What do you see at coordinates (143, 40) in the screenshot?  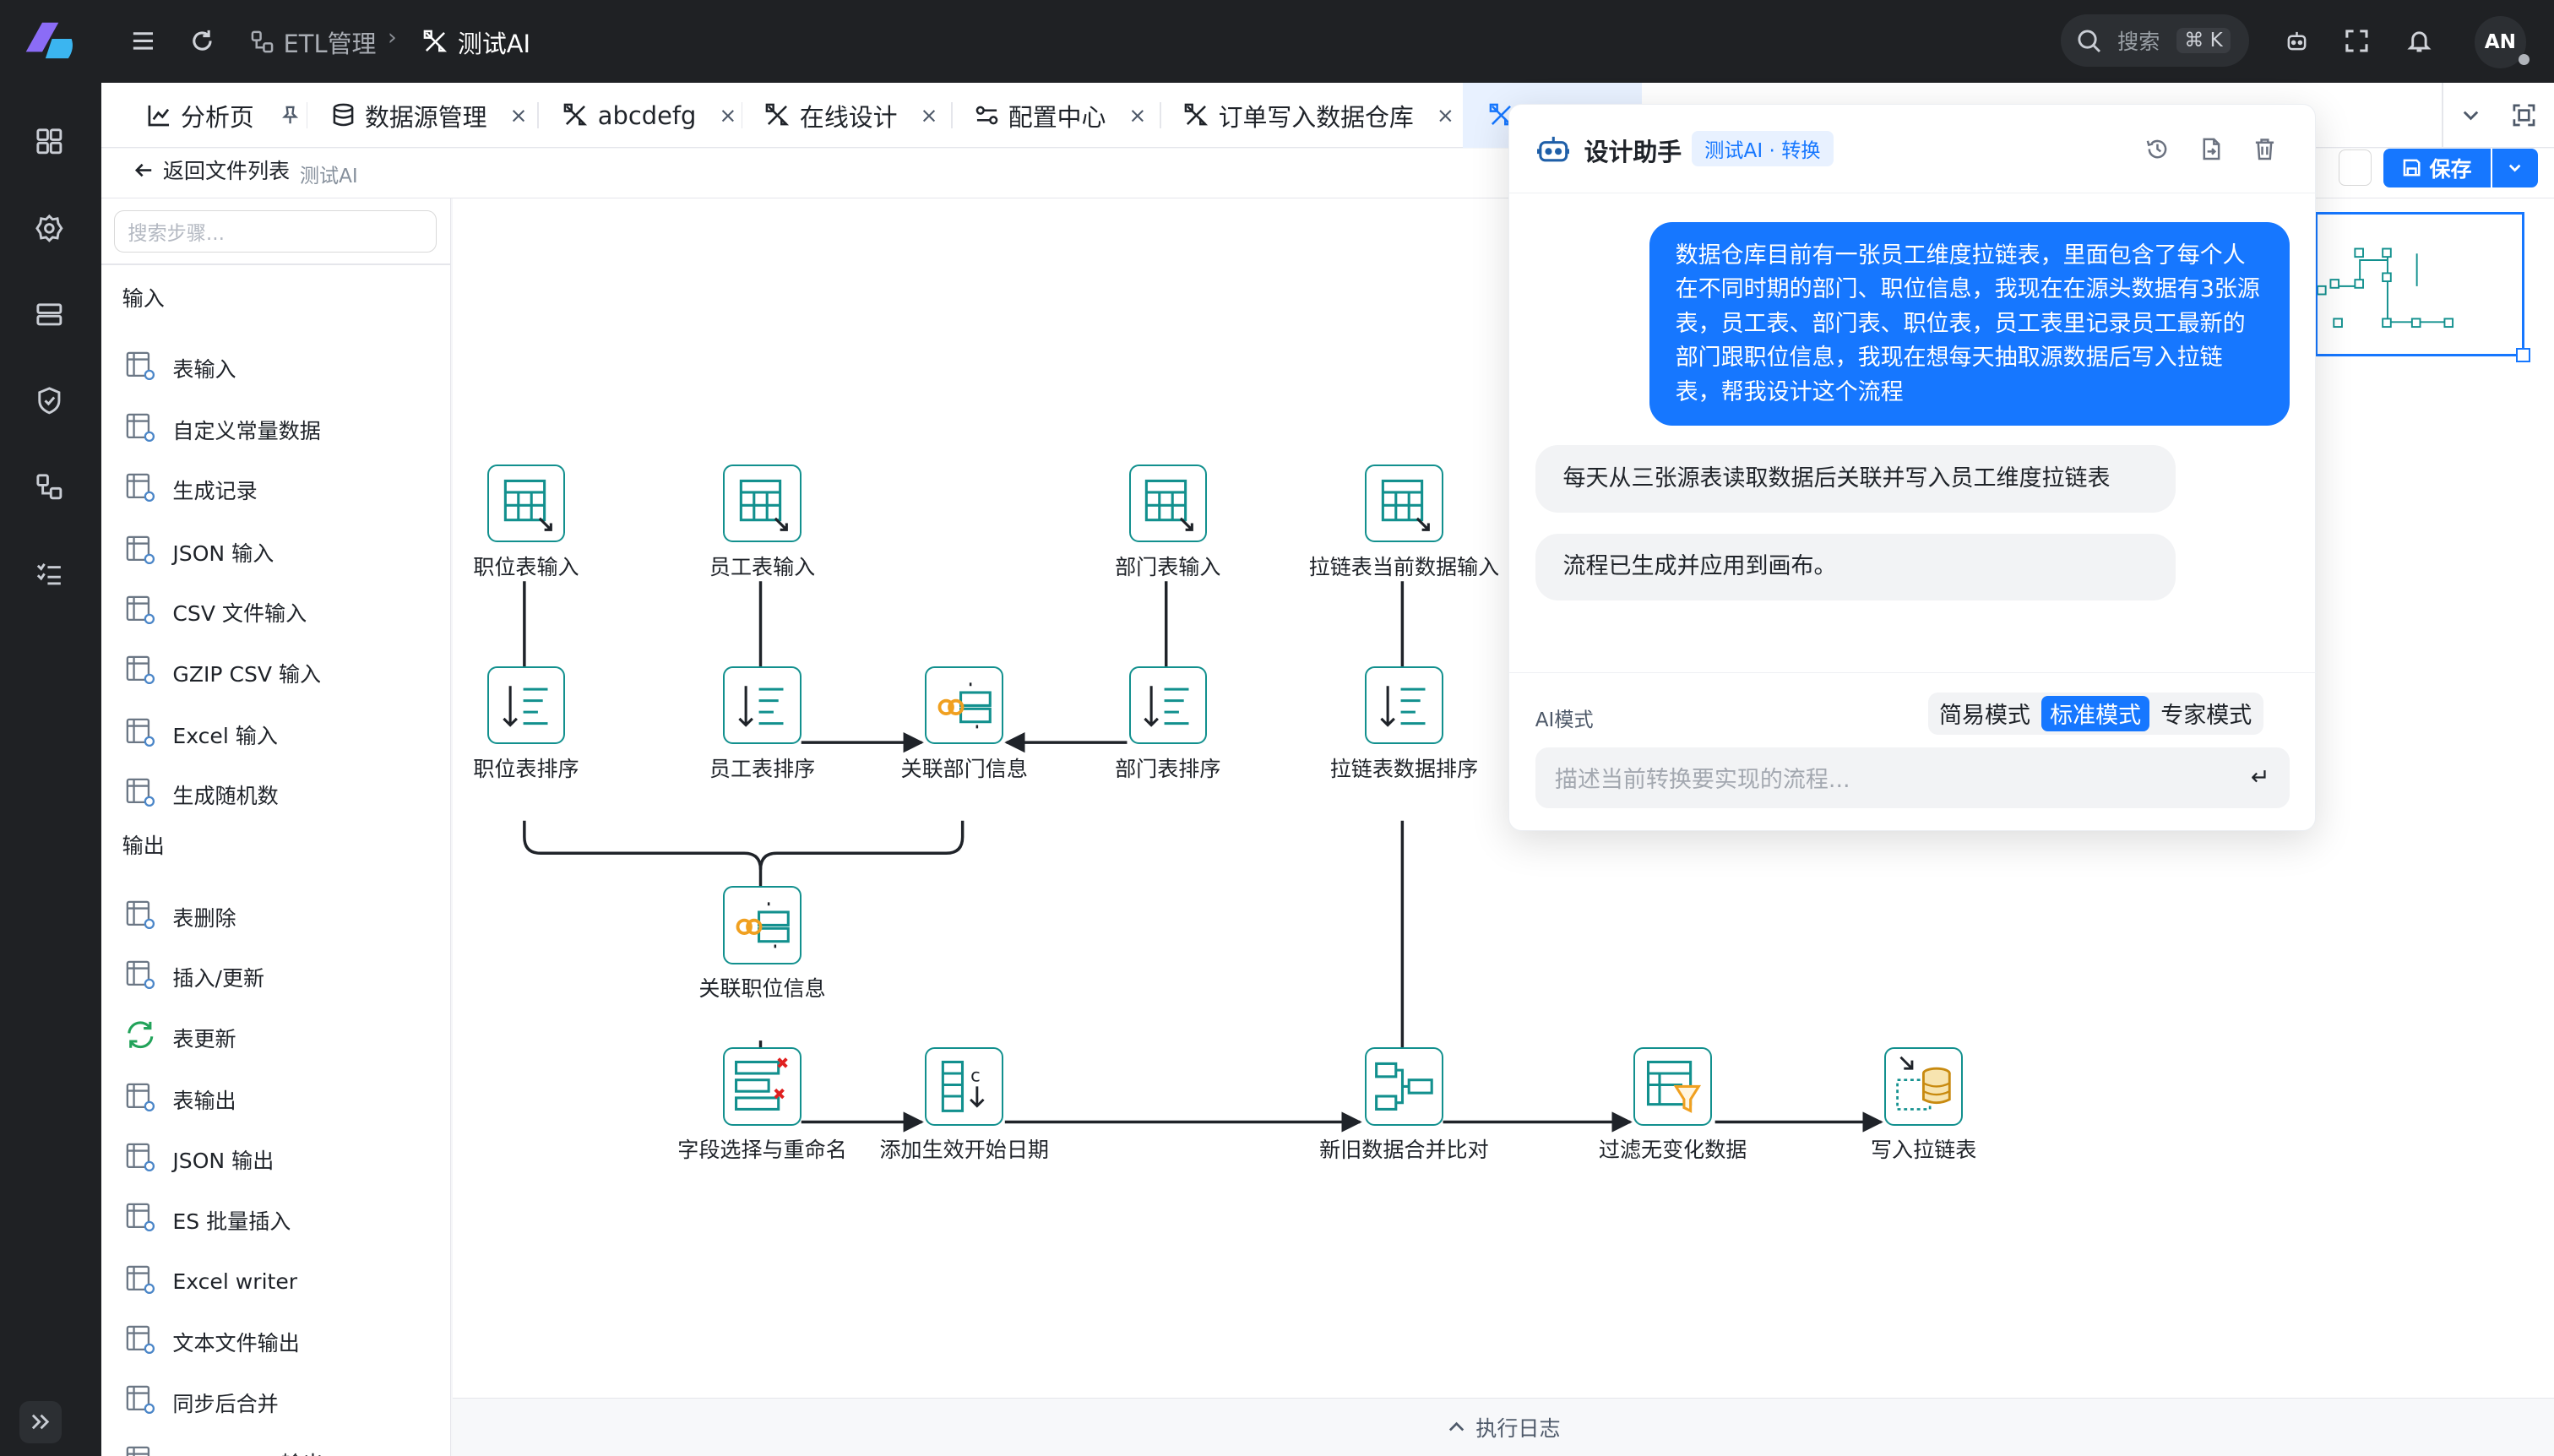 I see `menu-icon` at bounding box center [143, 40].